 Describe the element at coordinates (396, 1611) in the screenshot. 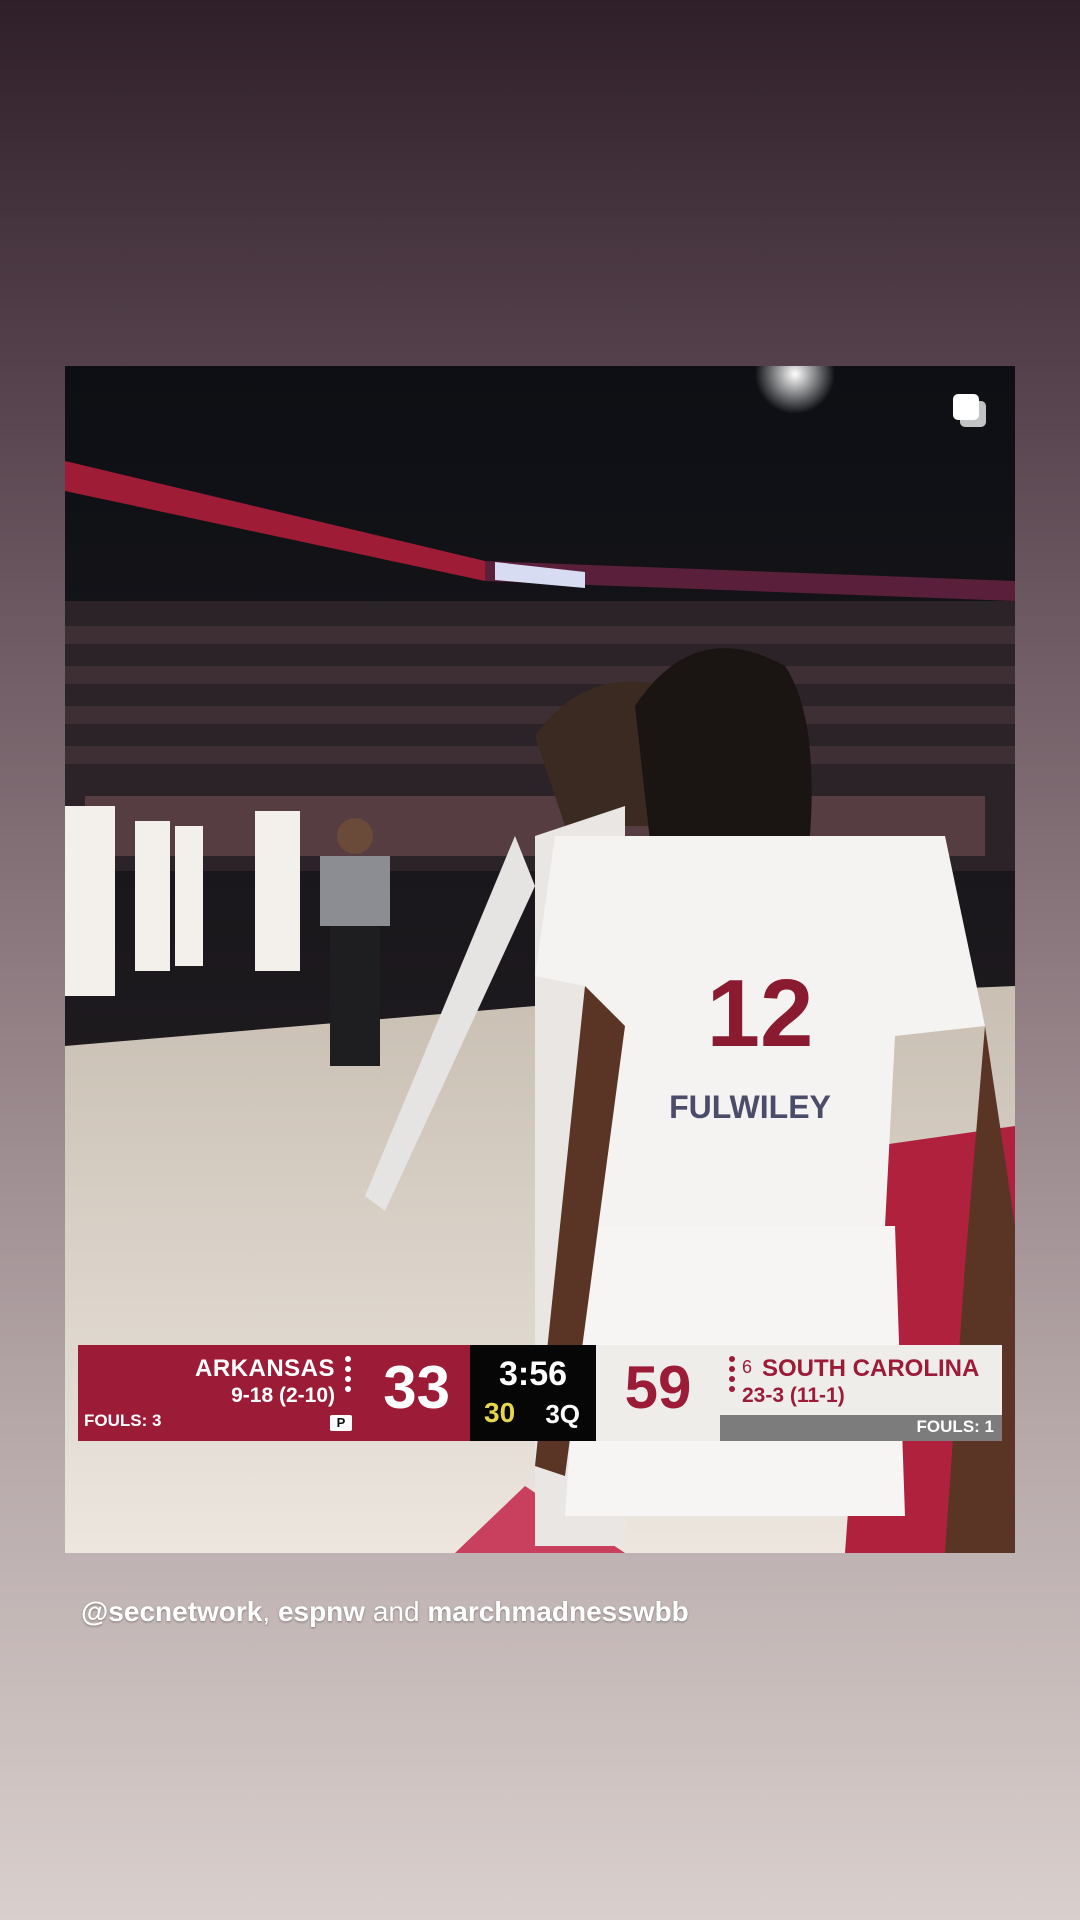

I see `caption-separator-and: and` at that location.